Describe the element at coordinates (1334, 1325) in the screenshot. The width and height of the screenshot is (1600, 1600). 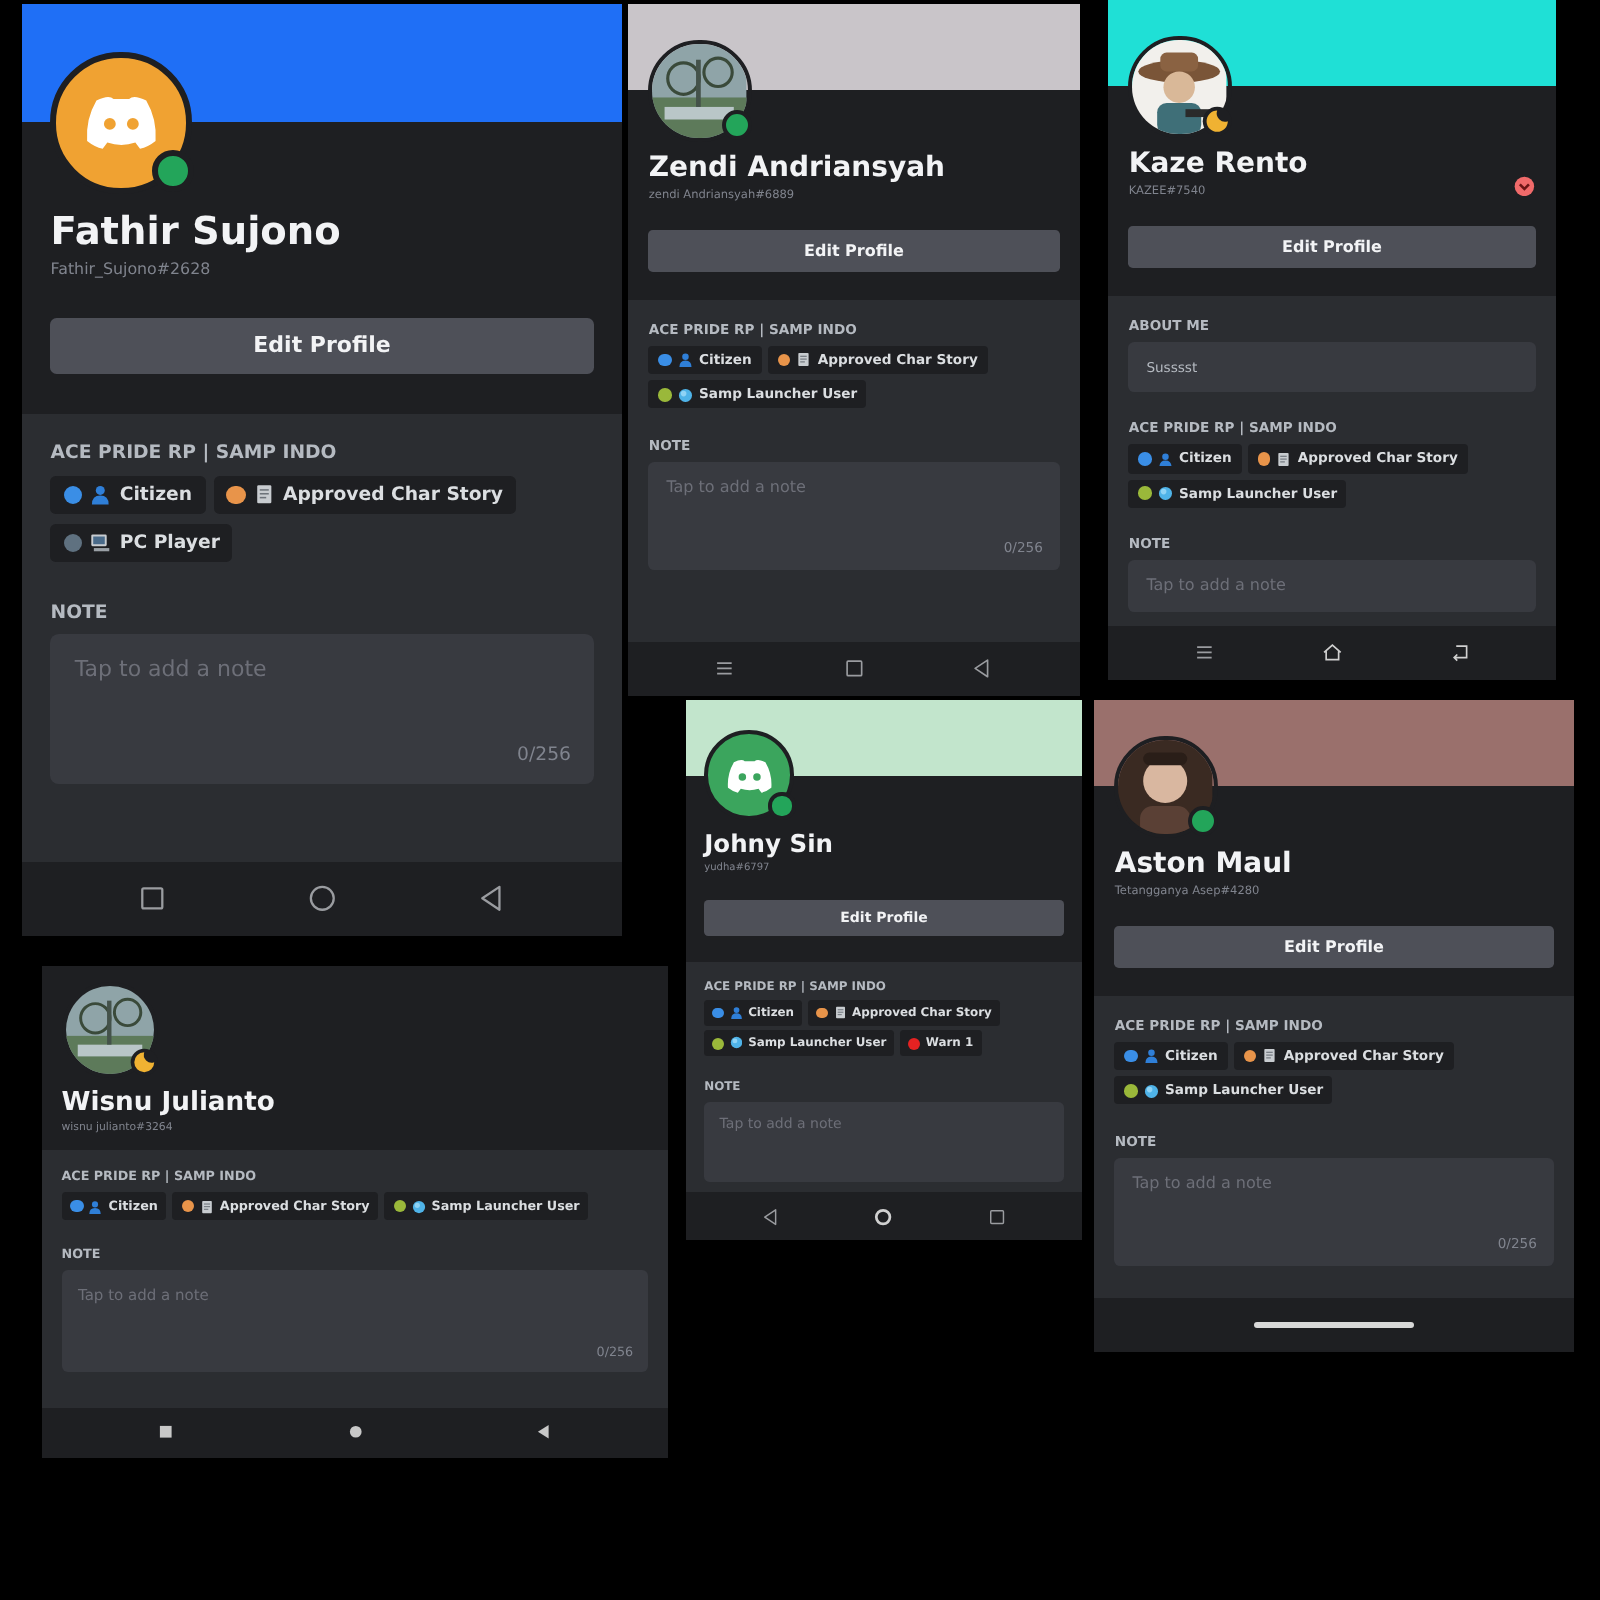
I see `gesture-handle` at that location.